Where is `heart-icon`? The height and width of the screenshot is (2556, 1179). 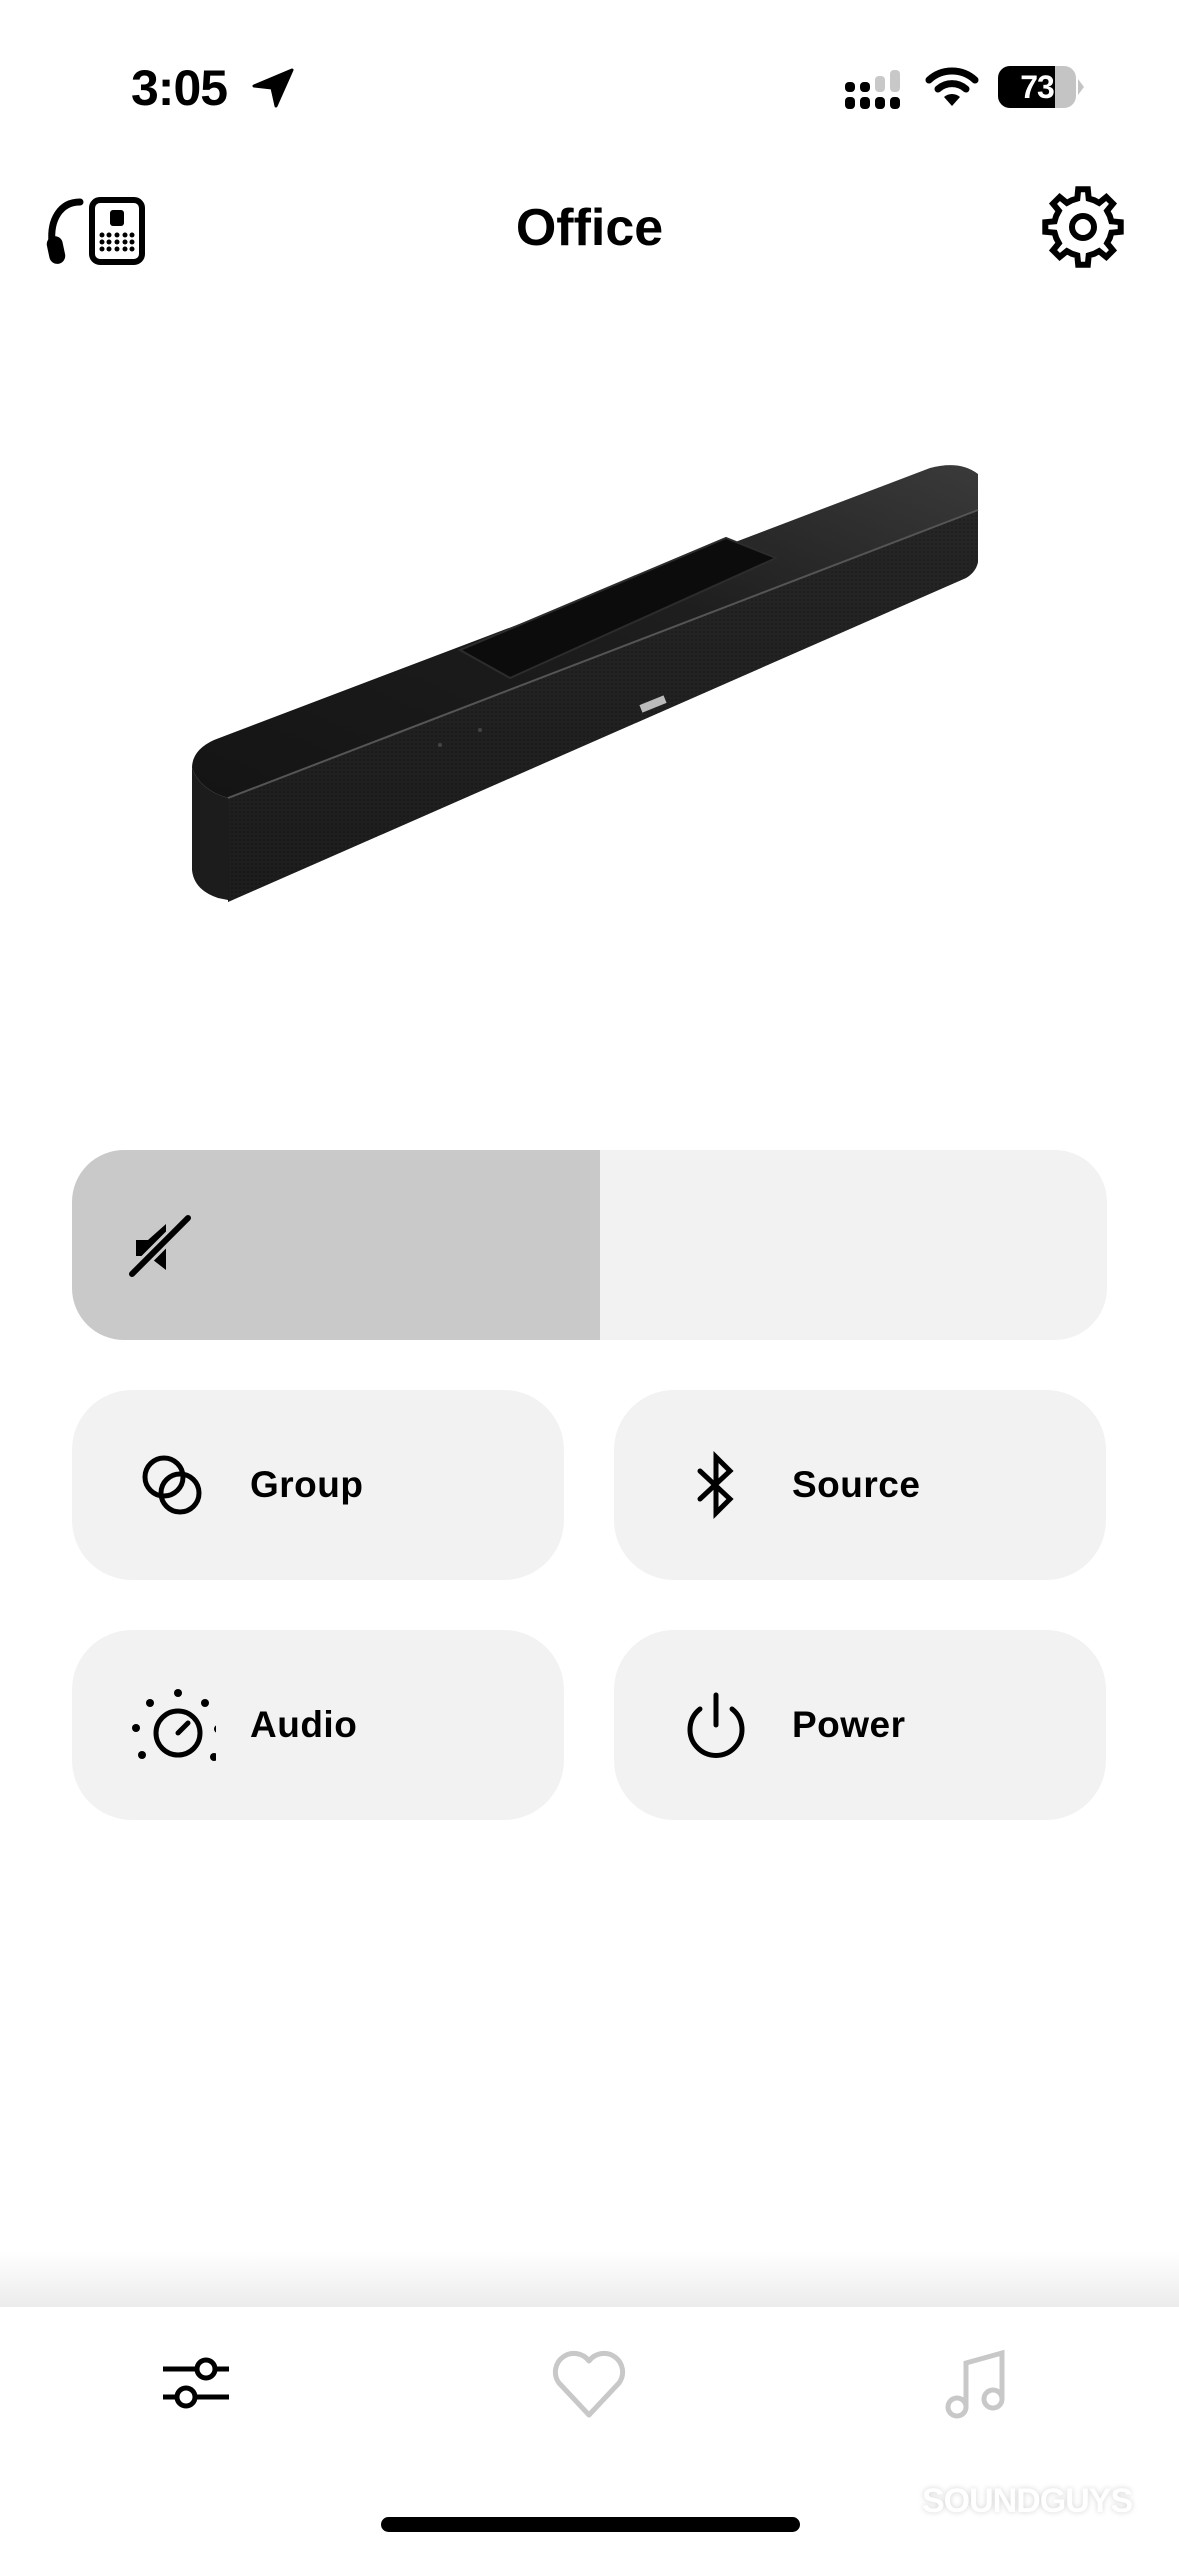
heart-icon is located at coordinates (589, 2384).